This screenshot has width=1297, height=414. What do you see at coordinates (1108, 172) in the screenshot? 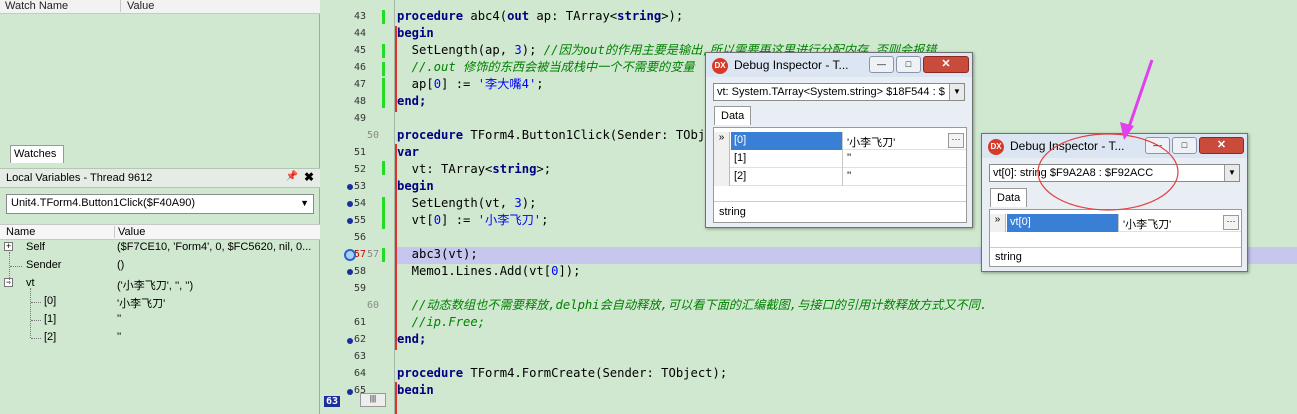
I see `annotation-circle` at bounding box center [1108, 172].